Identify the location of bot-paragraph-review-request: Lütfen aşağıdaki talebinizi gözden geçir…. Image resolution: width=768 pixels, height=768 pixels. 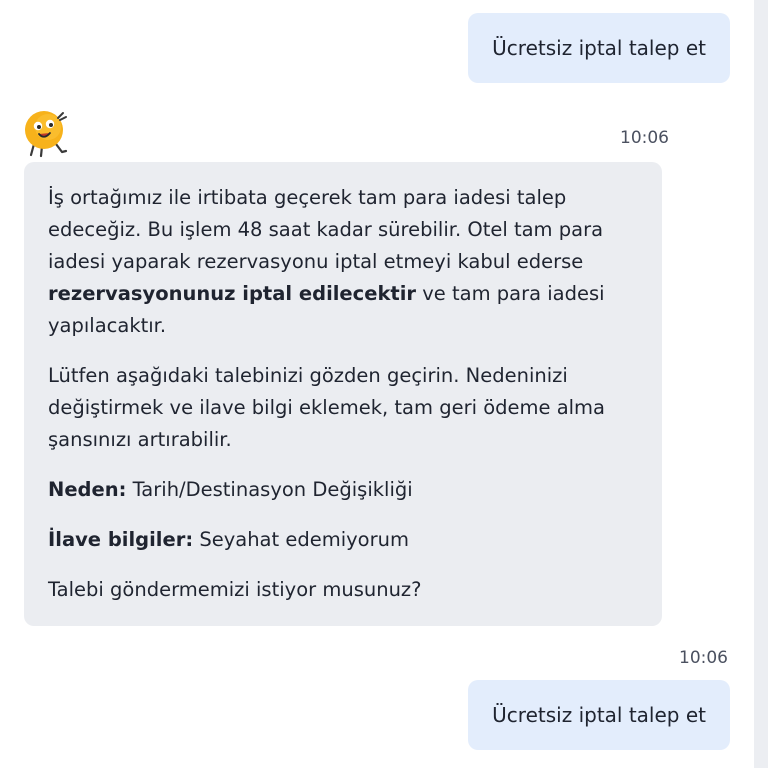
(327, 407).